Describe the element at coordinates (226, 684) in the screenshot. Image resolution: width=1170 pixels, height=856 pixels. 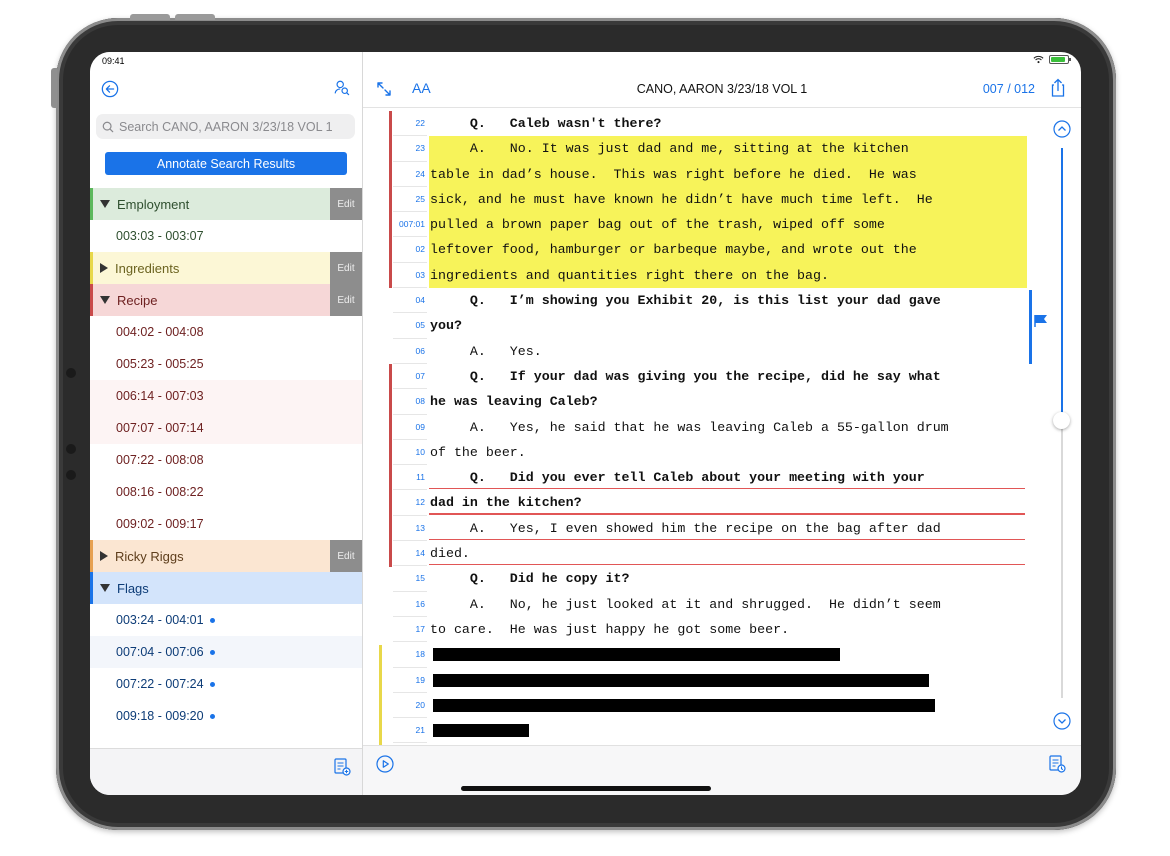
I see `annotation-range-item: 007:22 - 007:24` at that location.